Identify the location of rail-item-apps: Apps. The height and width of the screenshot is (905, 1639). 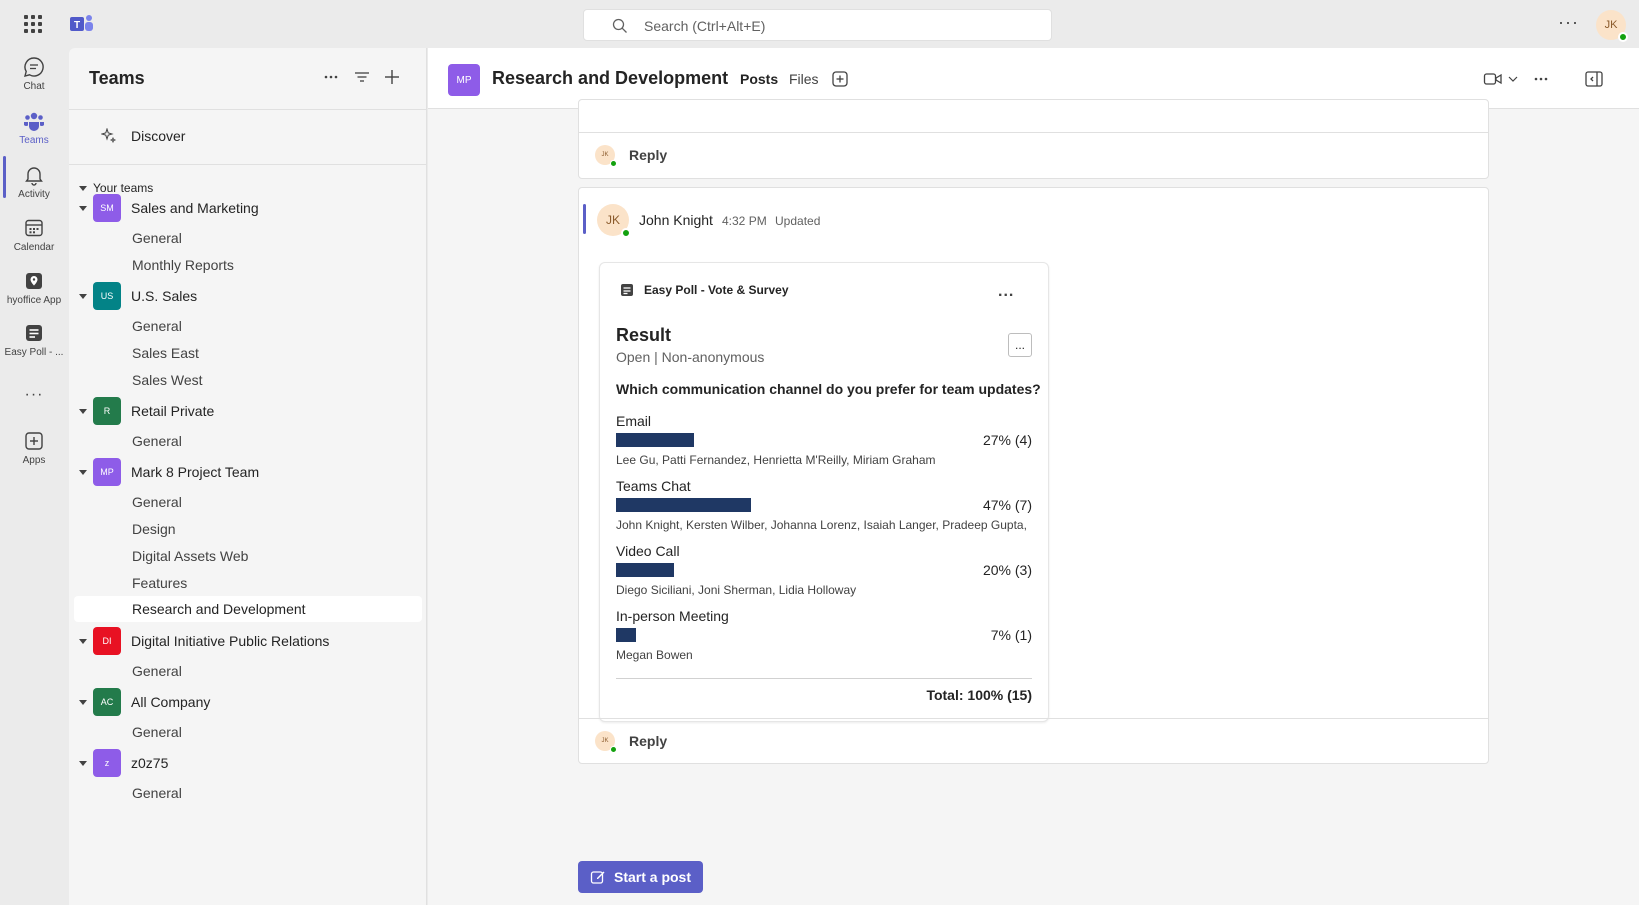
(34, 456).